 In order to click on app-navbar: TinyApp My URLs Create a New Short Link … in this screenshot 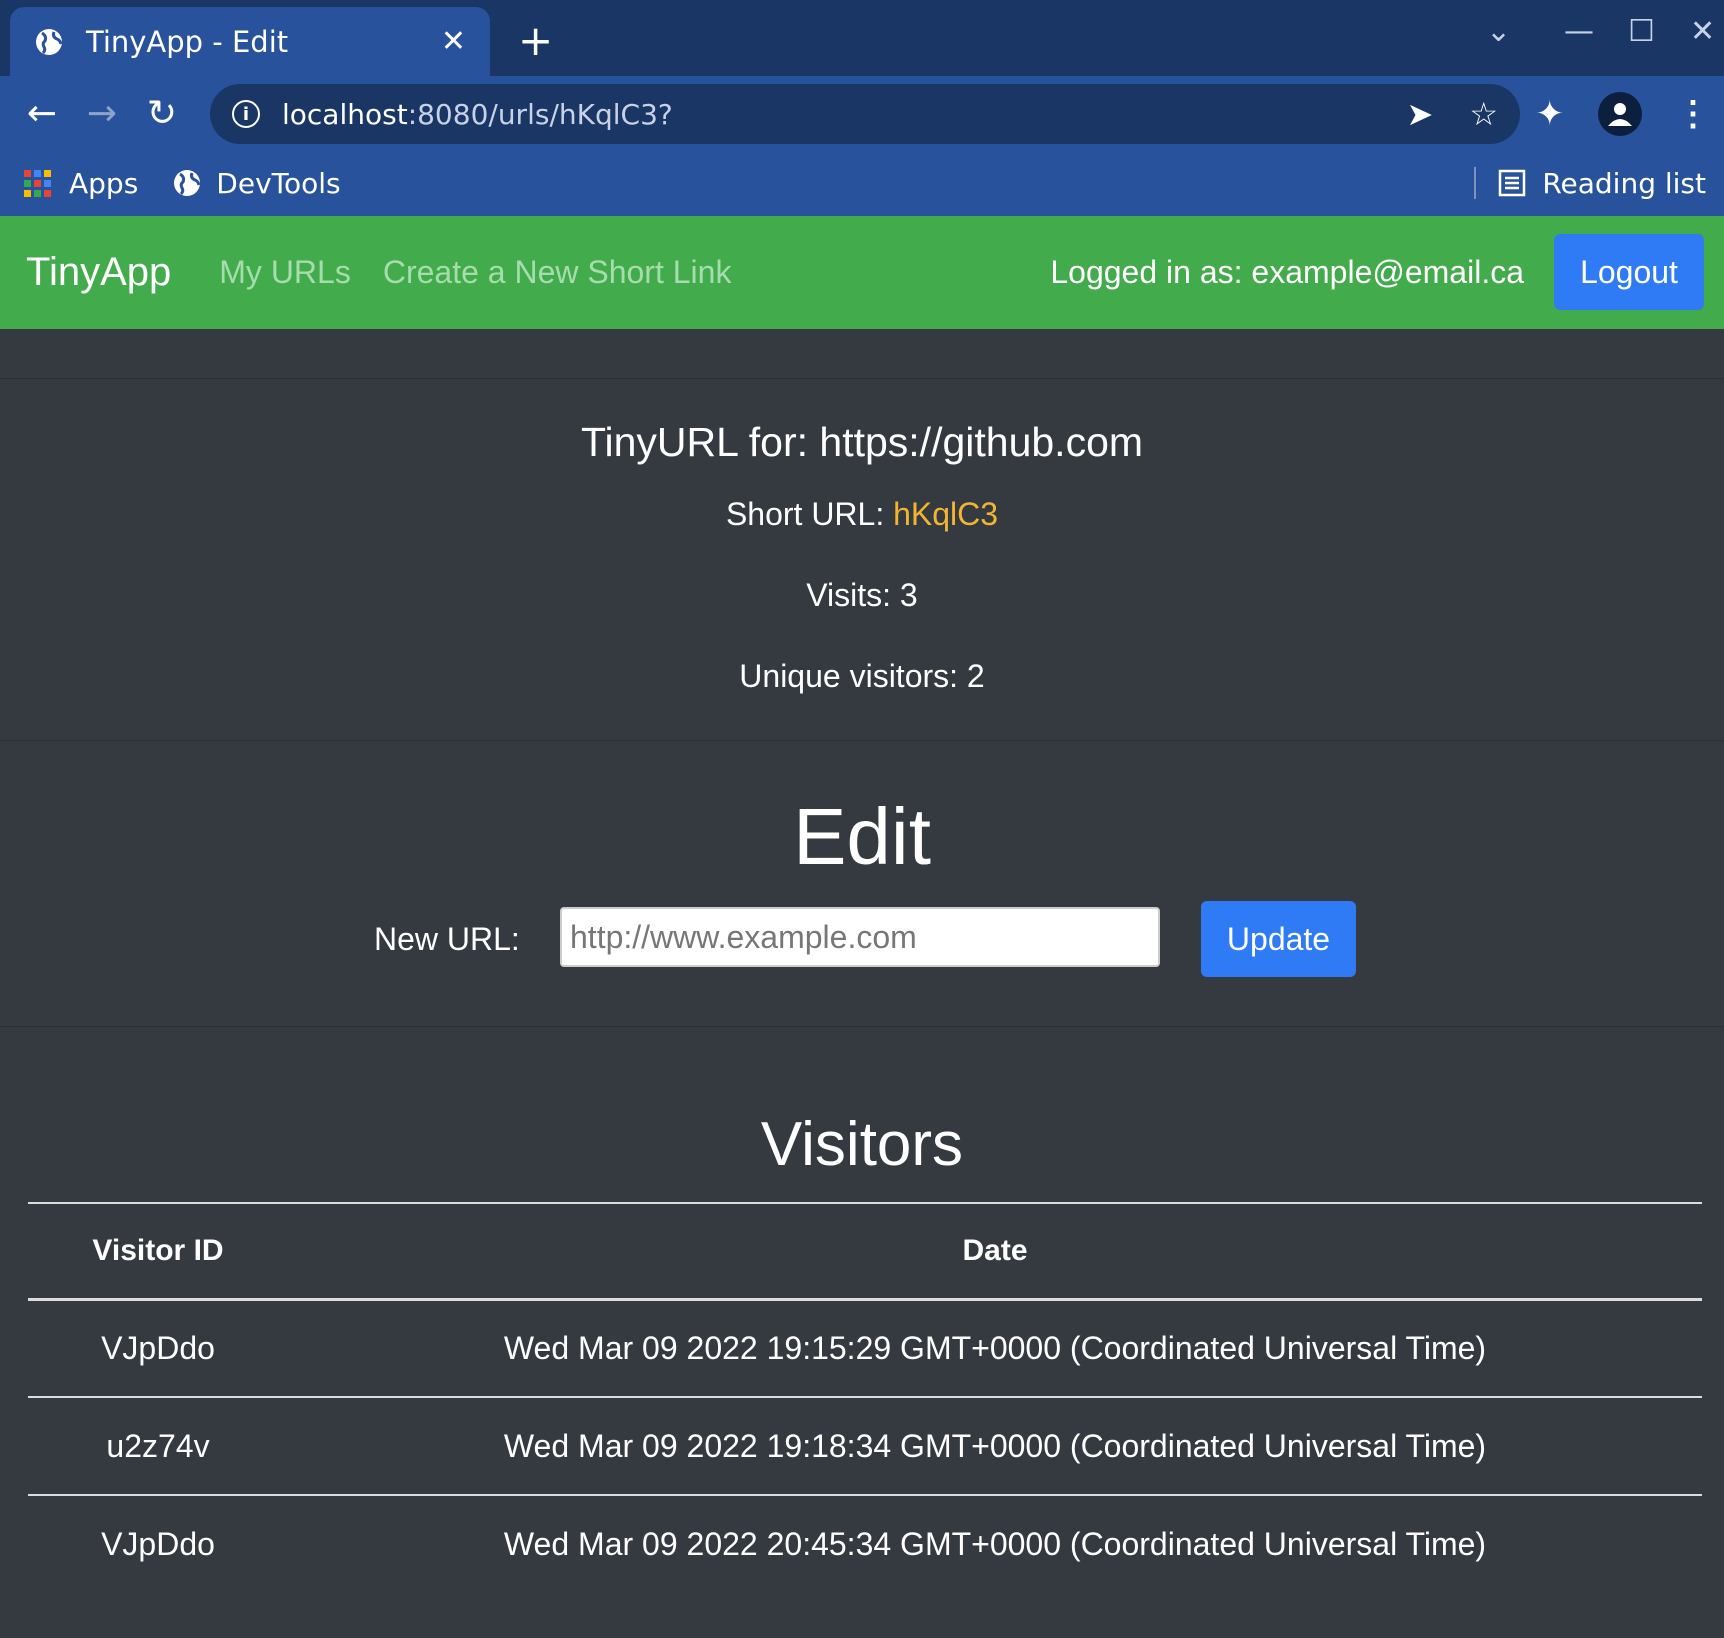, I will do `click(862, 272)`.